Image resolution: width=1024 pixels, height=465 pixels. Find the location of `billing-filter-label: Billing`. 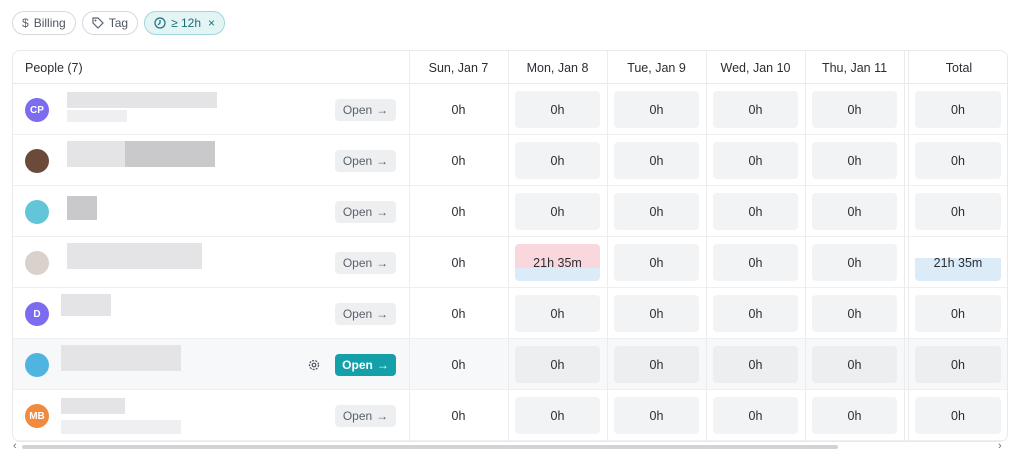

billing-filter-label: Billing is located at coordinates (49, 23).